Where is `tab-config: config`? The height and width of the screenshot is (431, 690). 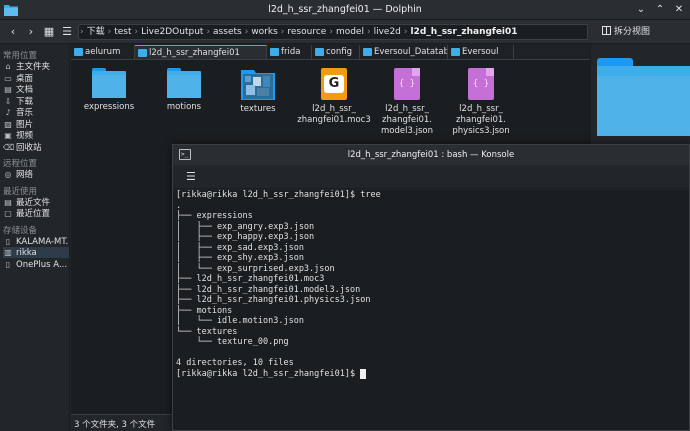
tab-config: config is located at coordinates (336, 52).